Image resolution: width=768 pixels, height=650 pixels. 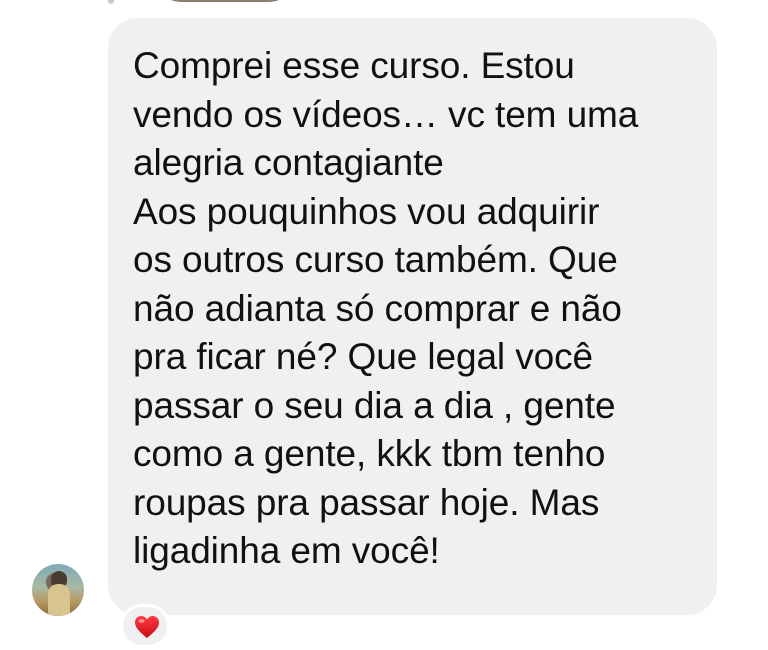 I want to click on sender-avatar, so click(x=58, y=590).